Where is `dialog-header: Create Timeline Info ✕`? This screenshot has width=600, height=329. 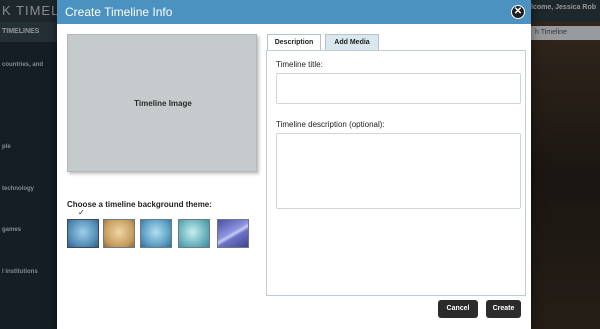
dialog-header: Create Timeline Info ✕ is located at coordinates (294, 12).